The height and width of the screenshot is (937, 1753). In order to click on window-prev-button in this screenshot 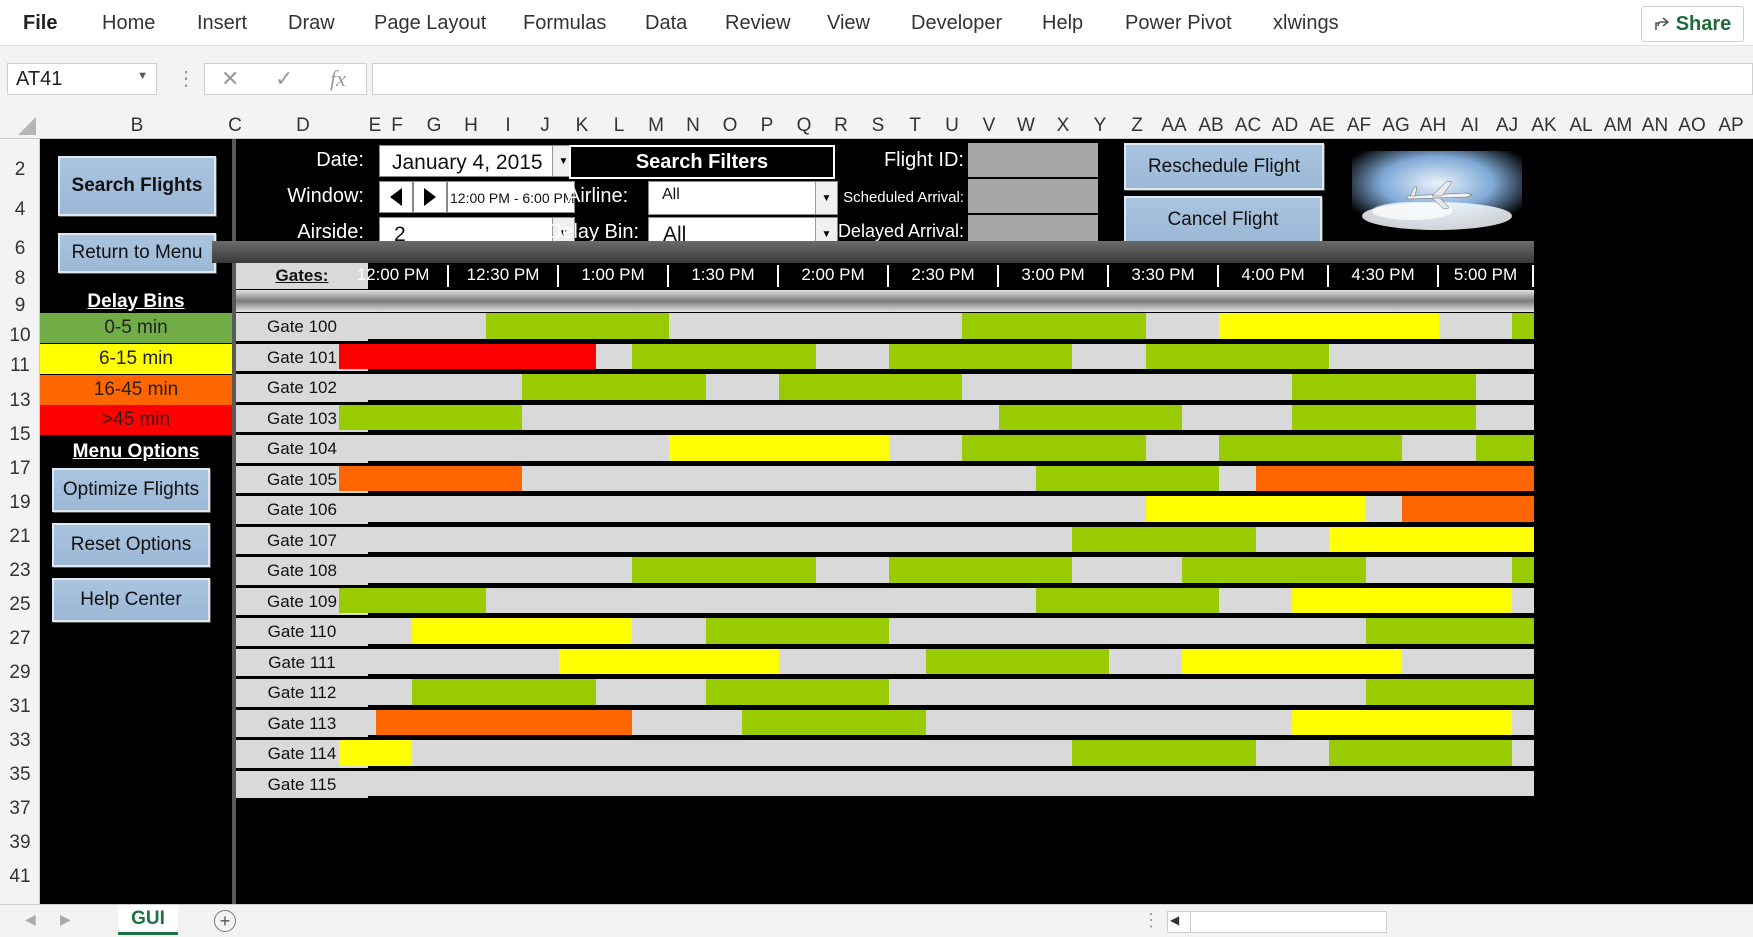, I will do `click(396, 197)`.